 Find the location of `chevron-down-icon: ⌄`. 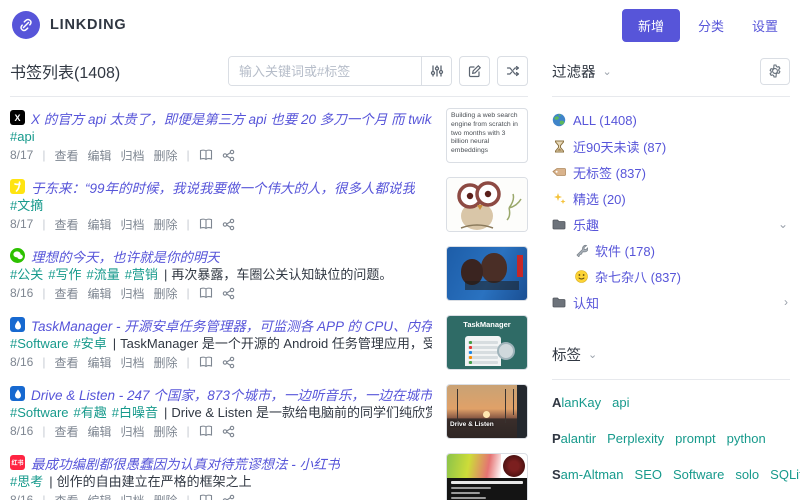

chevron-down-icon: ⌄ is located at coordinates (783, 224).